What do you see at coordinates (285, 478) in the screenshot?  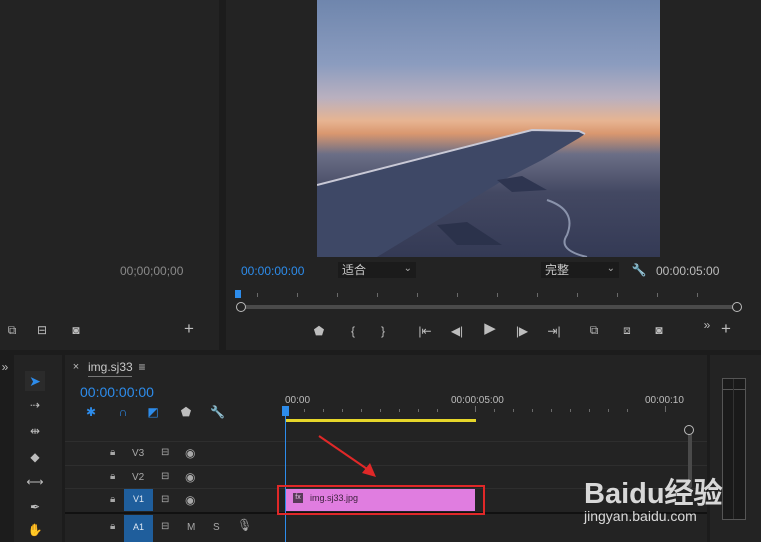 I see `playhead-line` at bounding box center [285, 478].